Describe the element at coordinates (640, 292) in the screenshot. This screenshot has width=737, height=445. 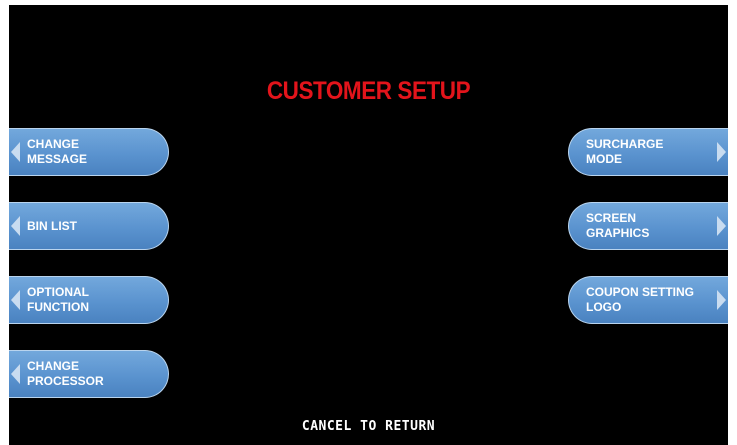
I see `button-label-line1: COUPON SETTING` at that location.